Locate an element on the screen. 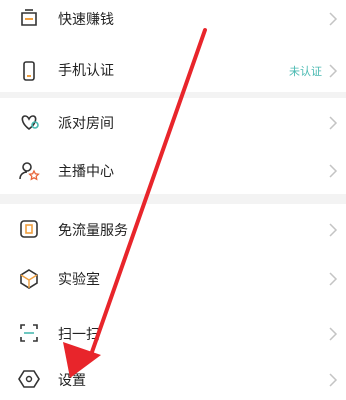 This screenshot has width=346, height=400. wallet-icon is located at coordinates (29, 17).